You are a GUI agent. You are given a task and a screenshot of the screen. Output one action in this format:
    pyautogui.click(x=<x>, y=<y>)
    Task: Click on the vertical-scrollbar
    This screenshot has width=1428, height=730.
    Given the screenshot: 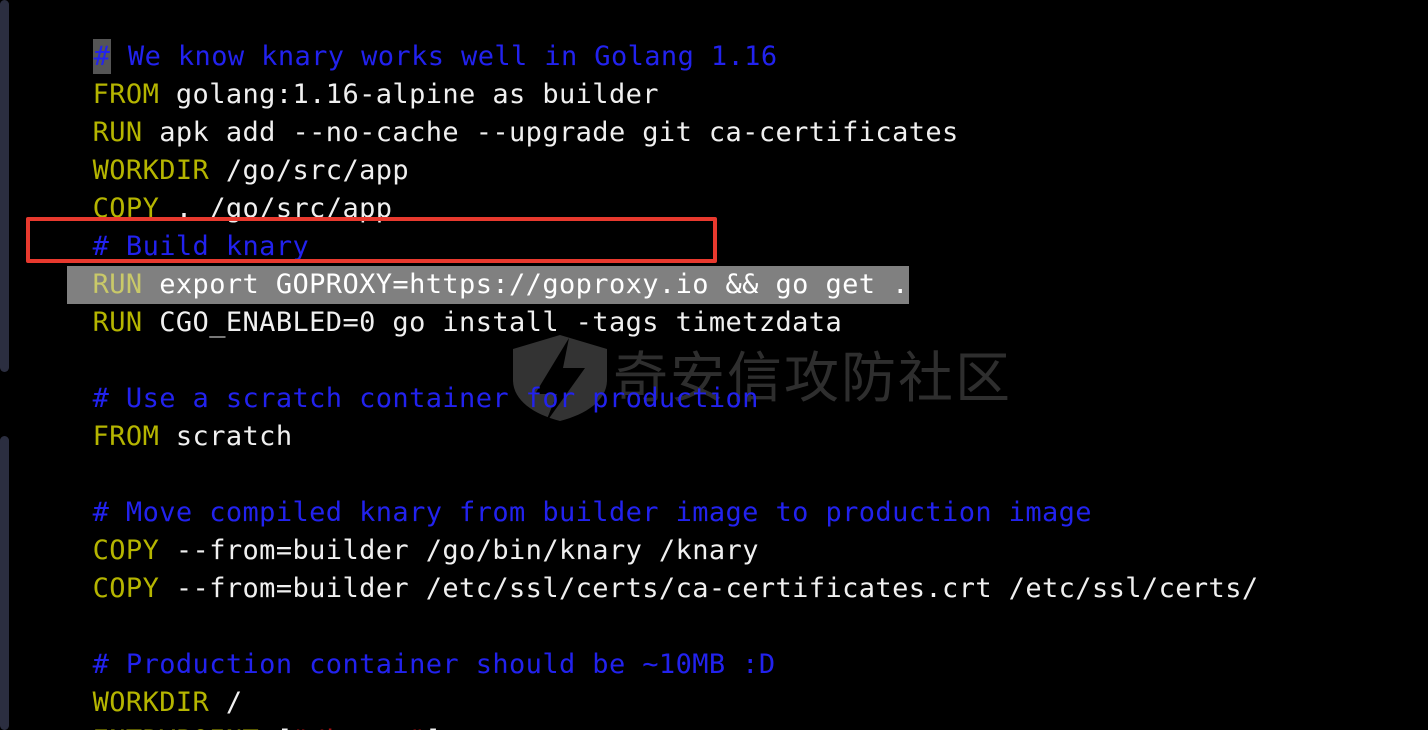 What is the action you would take?
    pyautogui.click(x=4, y=365)
    